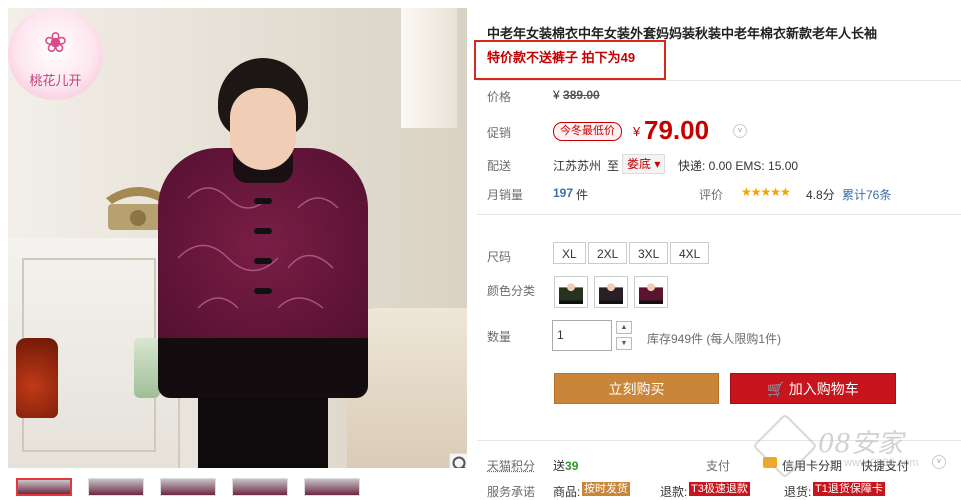 This screenshot has height=500, width=961. What do you see at coordinates (499, 336) in the screenshot?
I see `quantity-label: 数量` at bounding box center [499, 336].